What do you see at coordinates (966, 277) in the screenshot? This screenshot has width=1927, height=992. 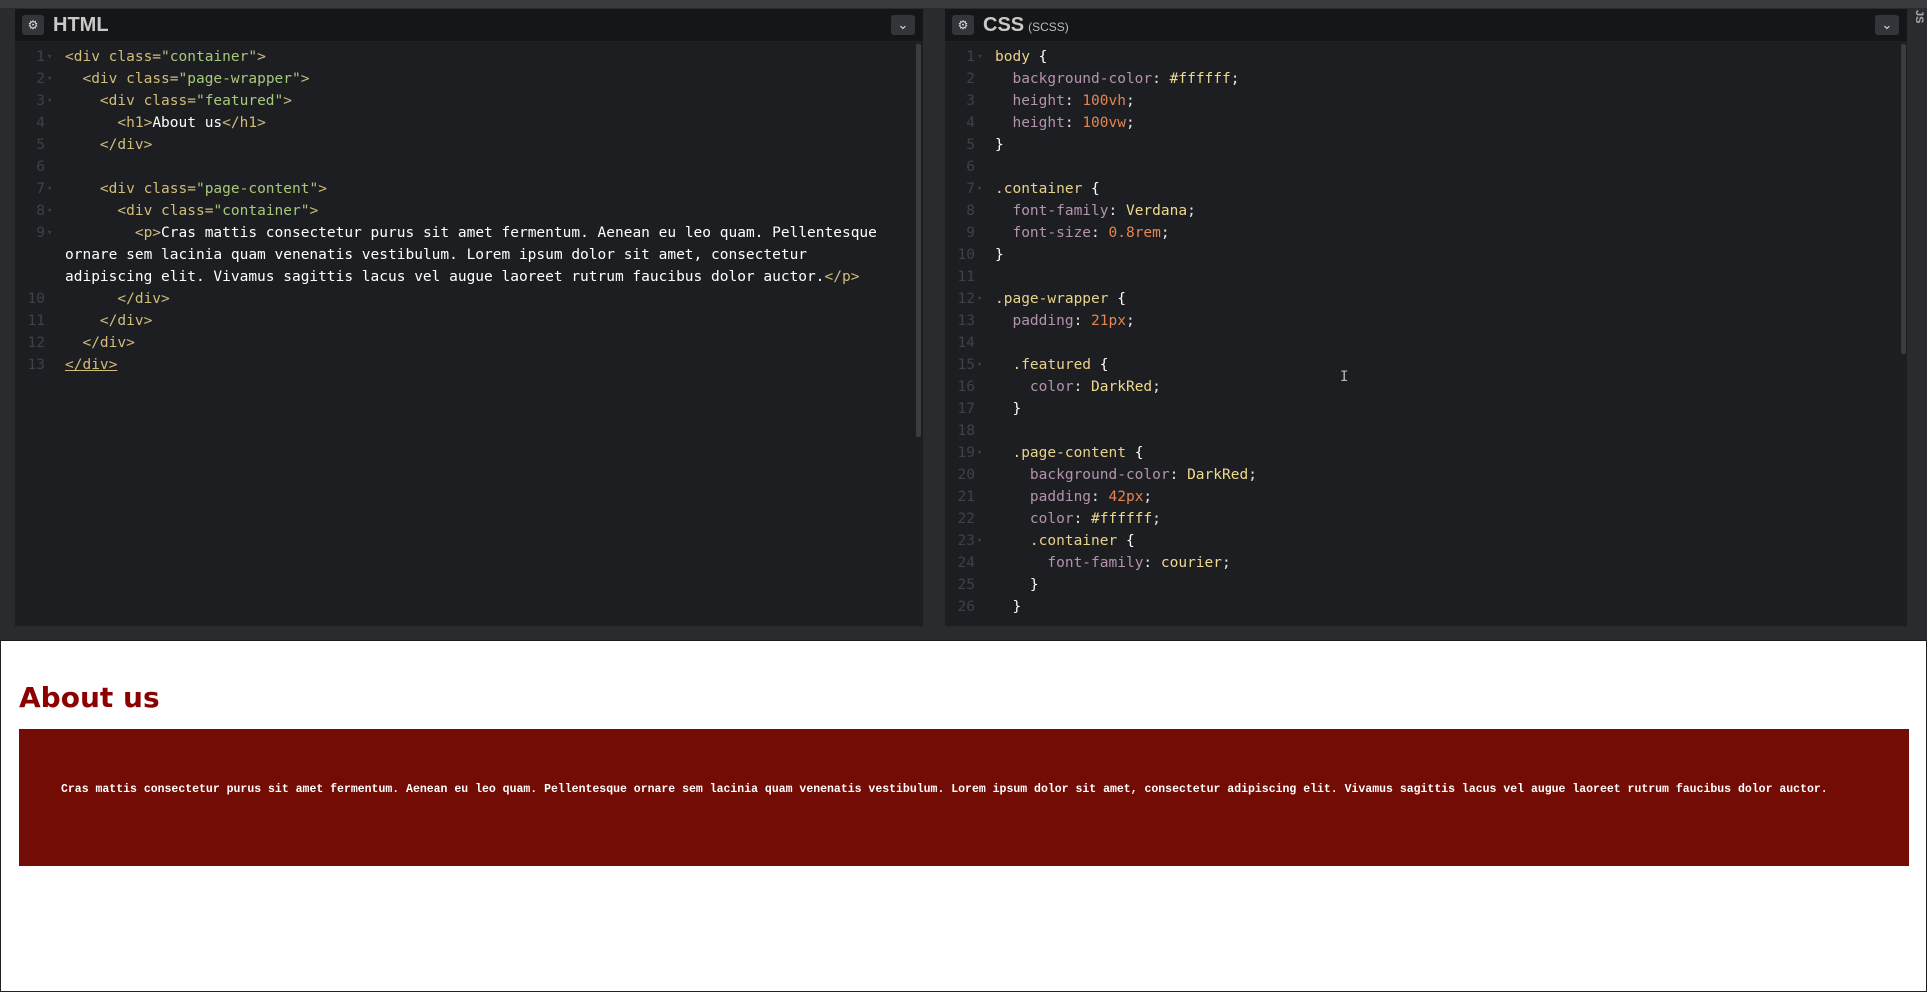 I see `code-line: 11` at bounding box center [966, 277].